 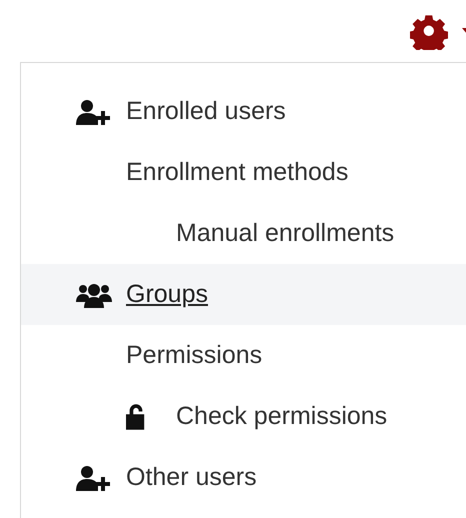 I want to click on menu-item: Check permissions, so click(x=282, y=416).